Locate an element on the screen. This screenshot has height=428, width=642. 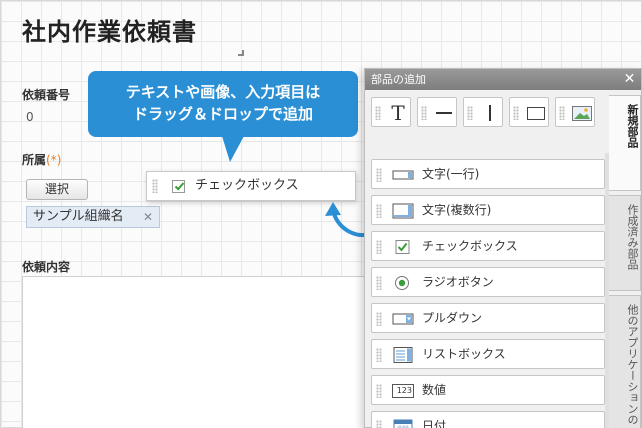
dragging-checkbox-field: チェックボックス is located at coordinates (251, 186).